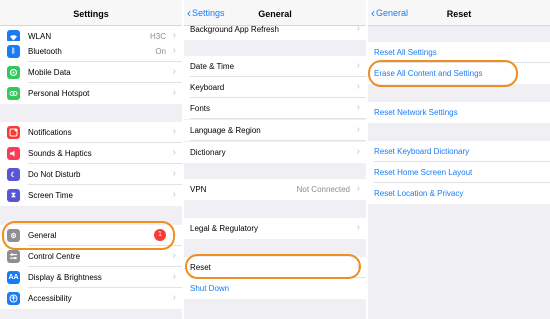  I want to click on row-label: Reset Location & Privacy, so click(419, 193).